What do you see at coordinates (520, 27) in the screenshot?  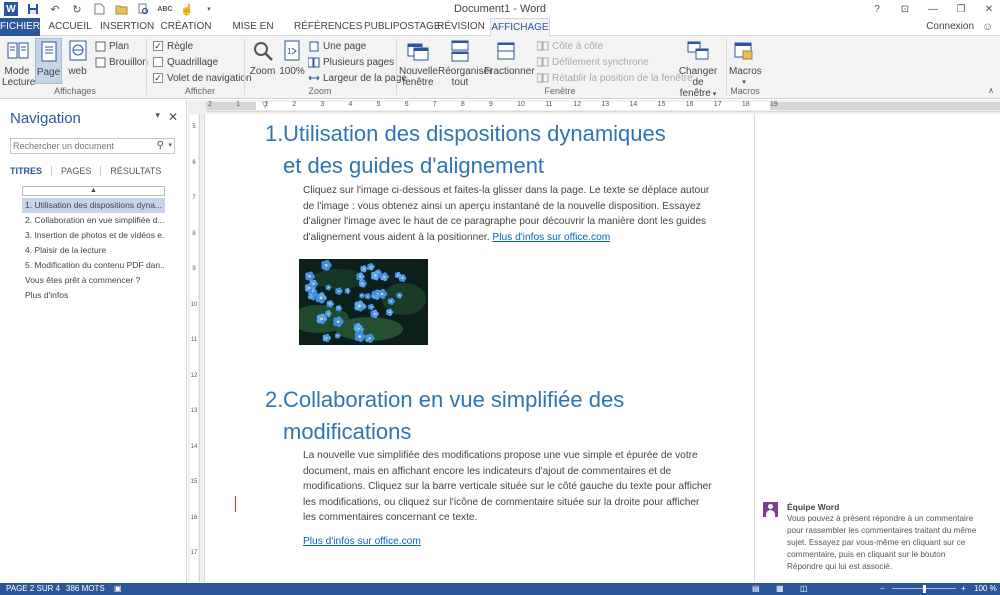 I see `tab-affichage: AFFICHAGE` at bounding box center [520, 27].